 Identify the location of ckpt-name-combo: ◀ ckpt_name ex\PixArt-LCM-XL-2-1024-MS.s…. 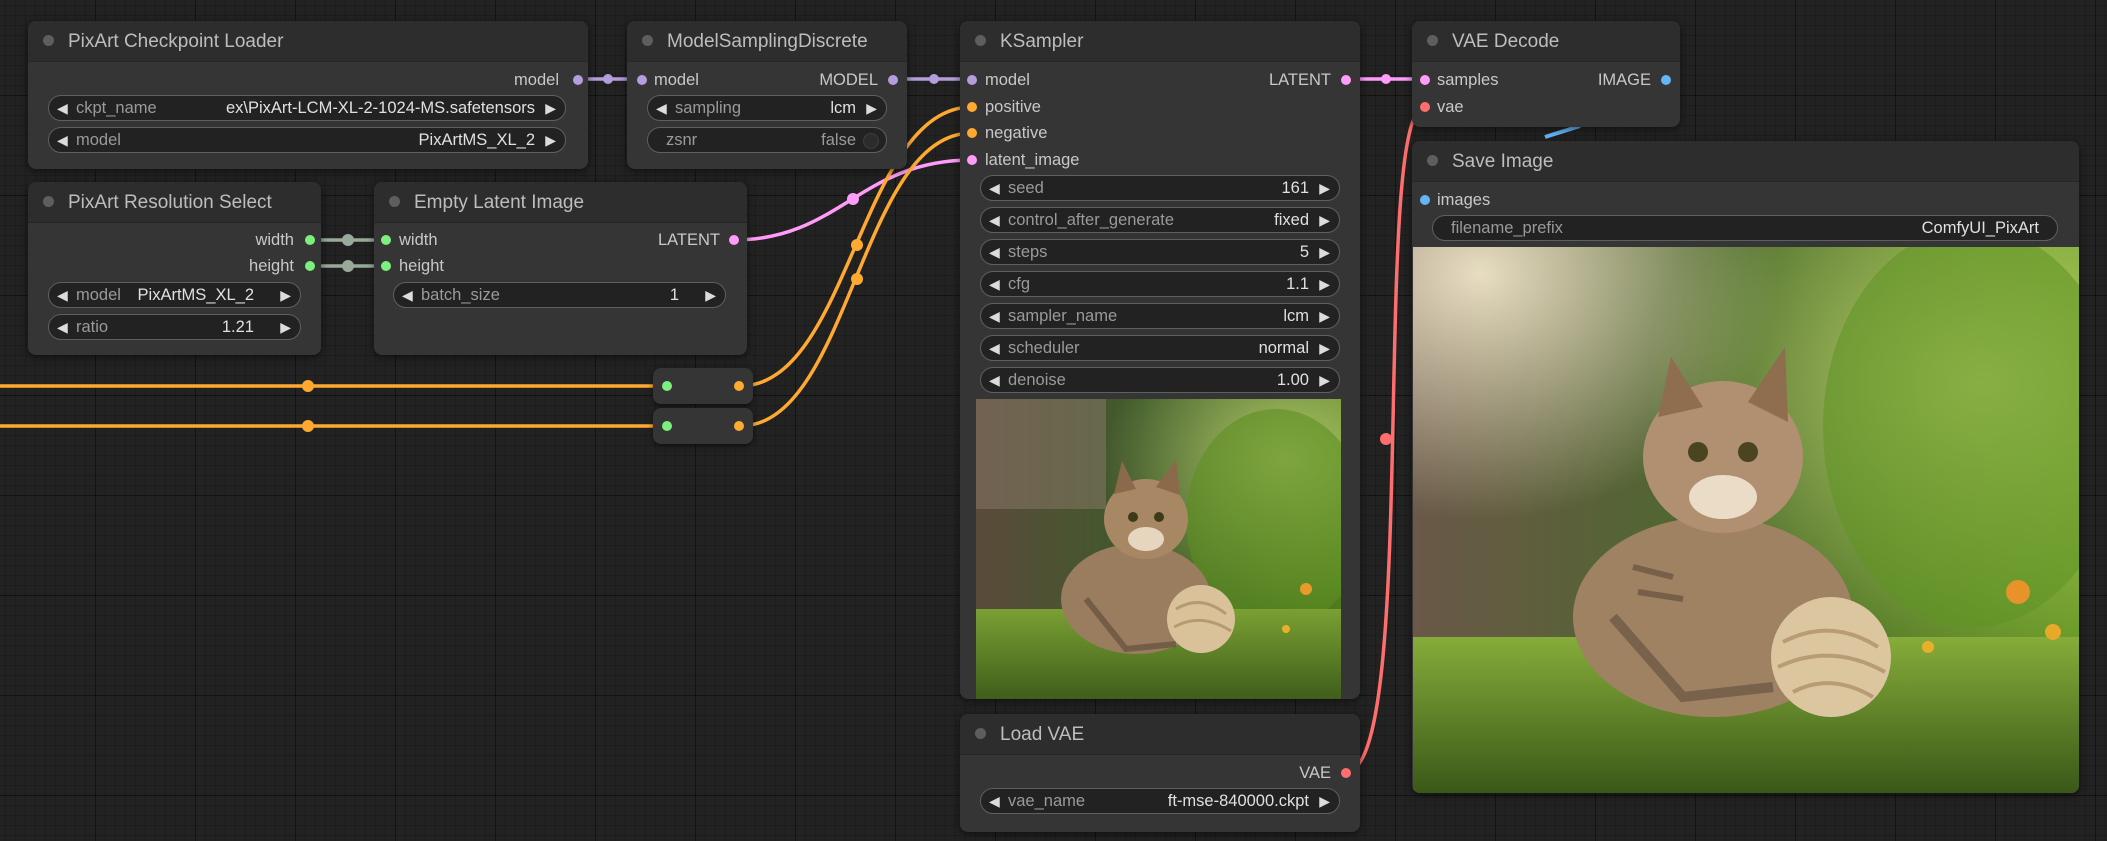
(307, 108).